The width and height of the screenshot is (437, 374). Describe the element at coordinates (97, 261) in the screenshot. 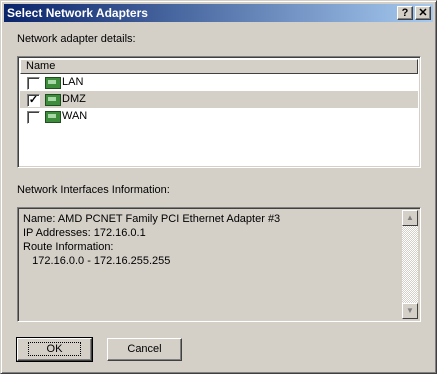

I see `info-line-route: 172.16.0.0 - 172.16.255.255` at that location.